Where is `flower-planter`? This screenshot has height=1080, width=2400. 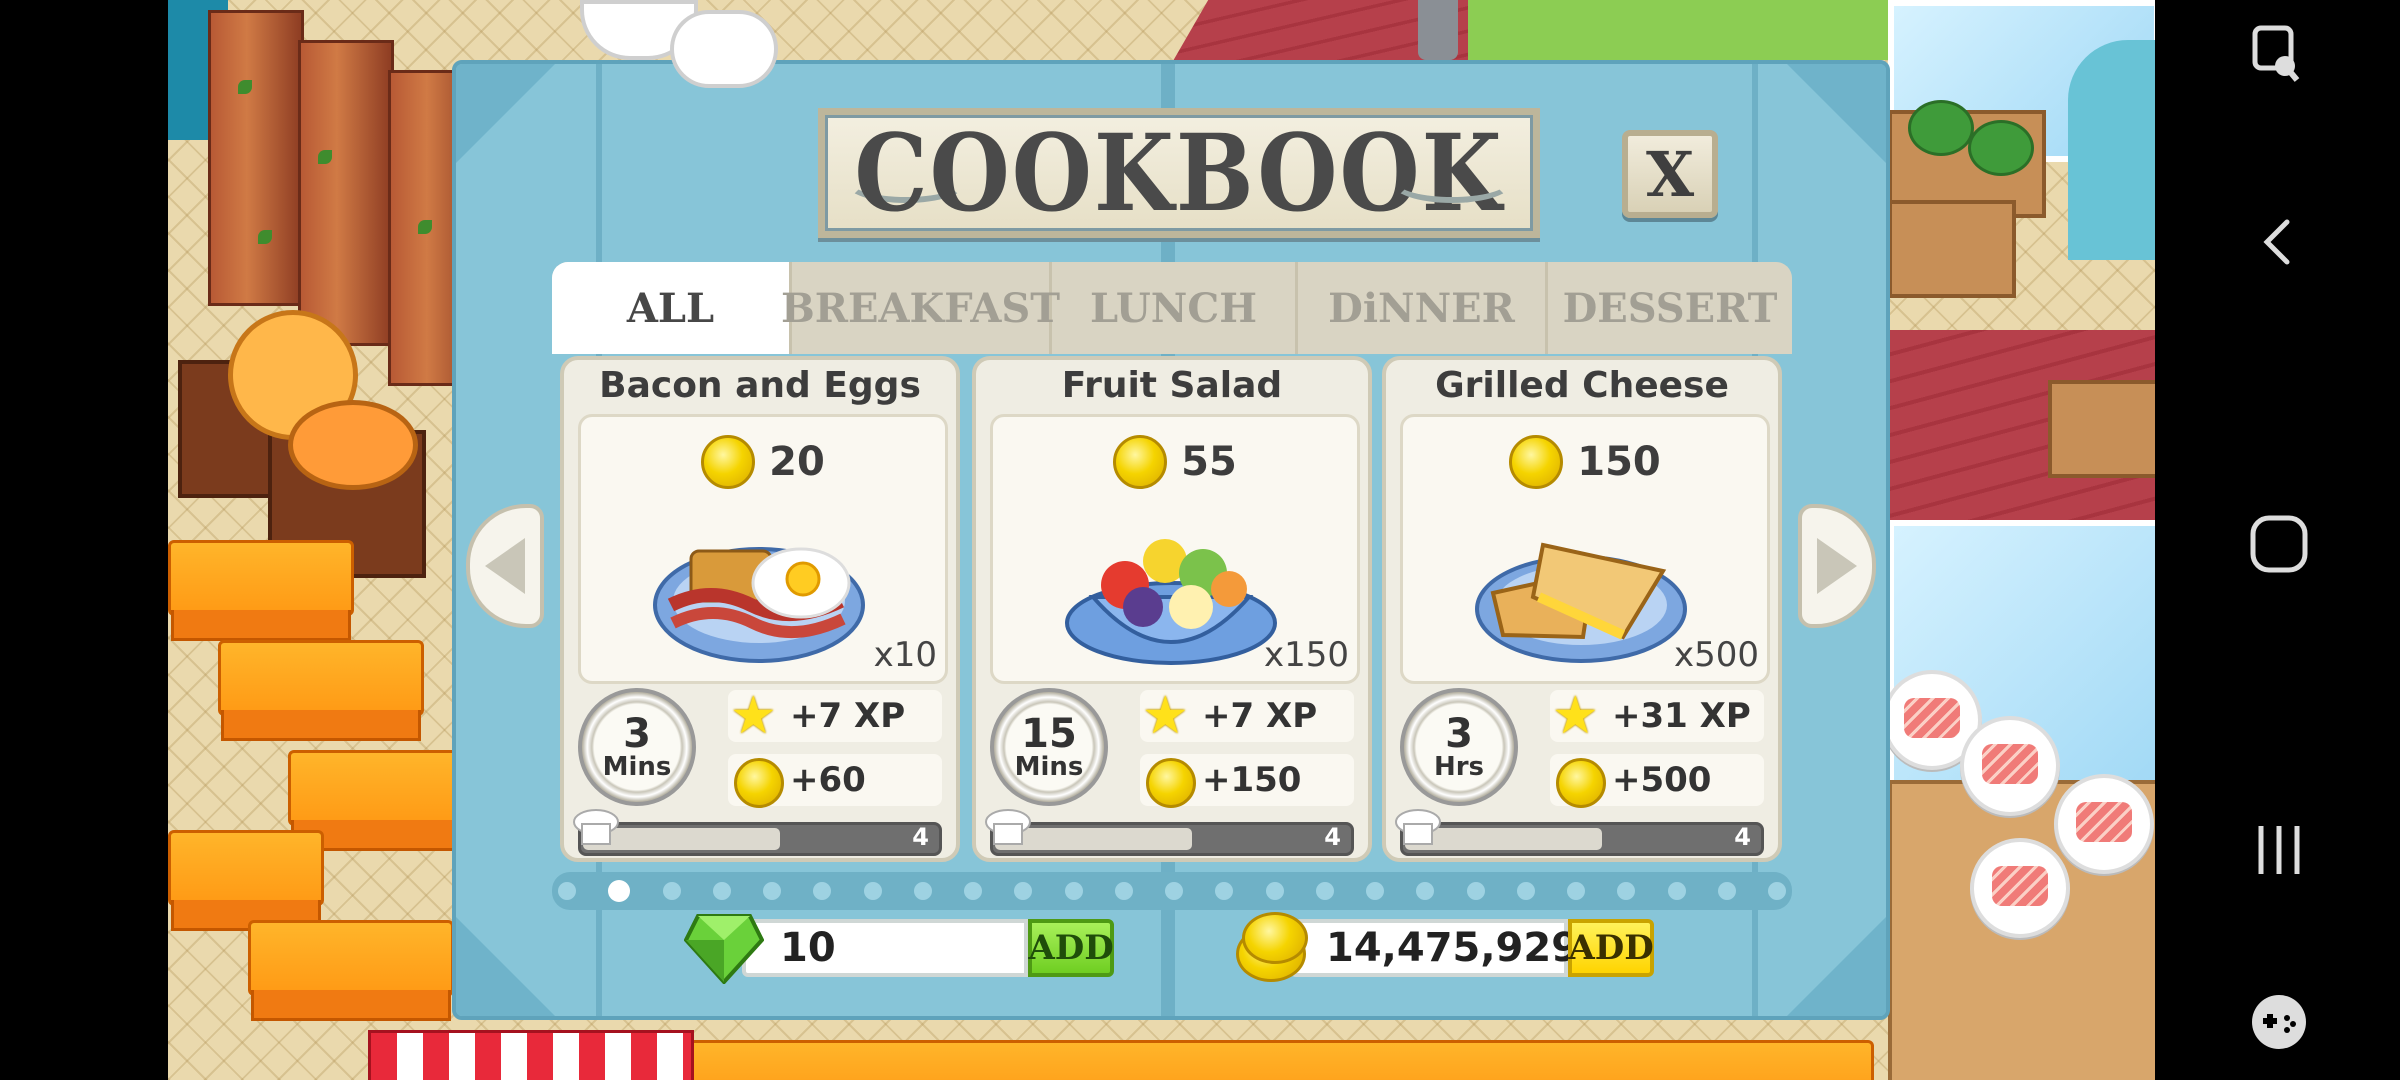 flower-planter is located at coordinates (1952, 249).